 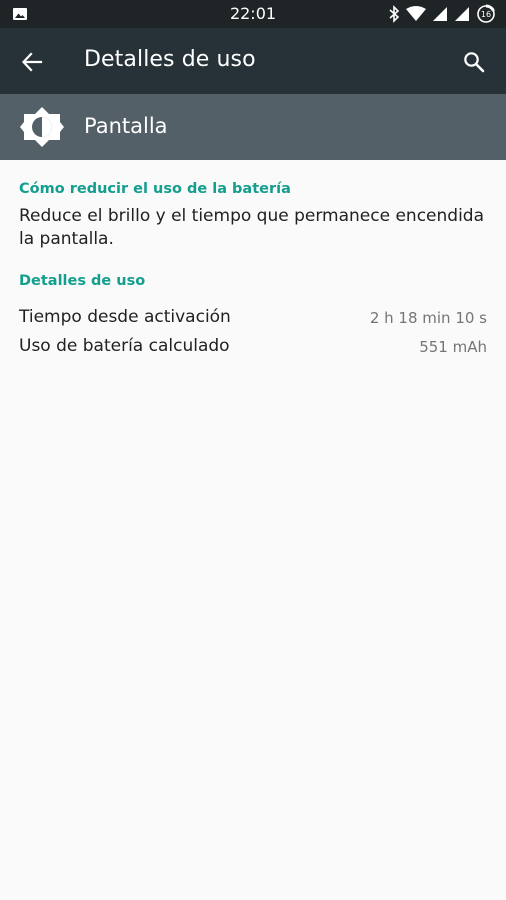 What do you see at coordinates (253, 127) in the screenshot?
I see `app-header-band: Pantalla` at bounding box center [253, 127].